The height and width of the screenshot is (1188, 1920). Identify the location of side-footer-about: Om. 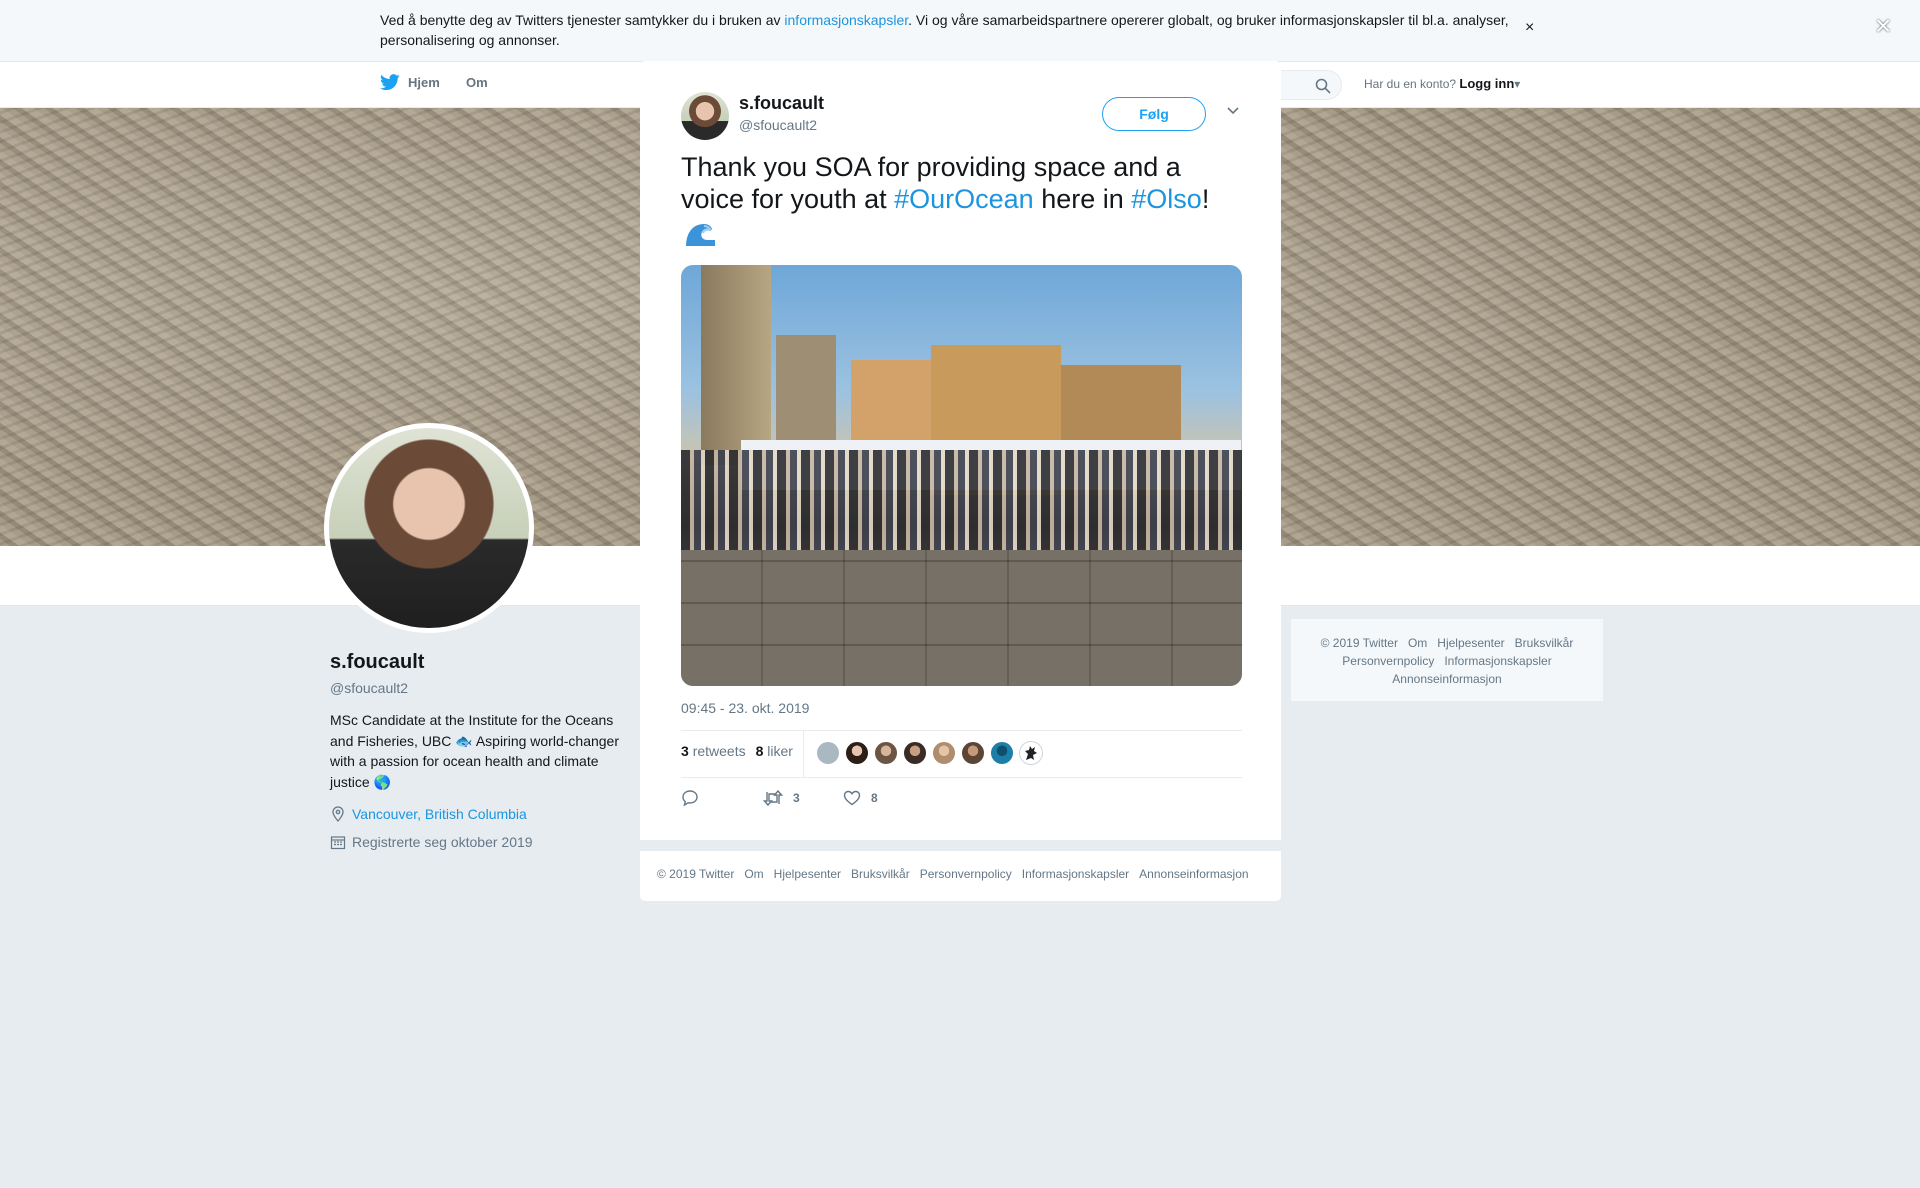
(1417, 643).